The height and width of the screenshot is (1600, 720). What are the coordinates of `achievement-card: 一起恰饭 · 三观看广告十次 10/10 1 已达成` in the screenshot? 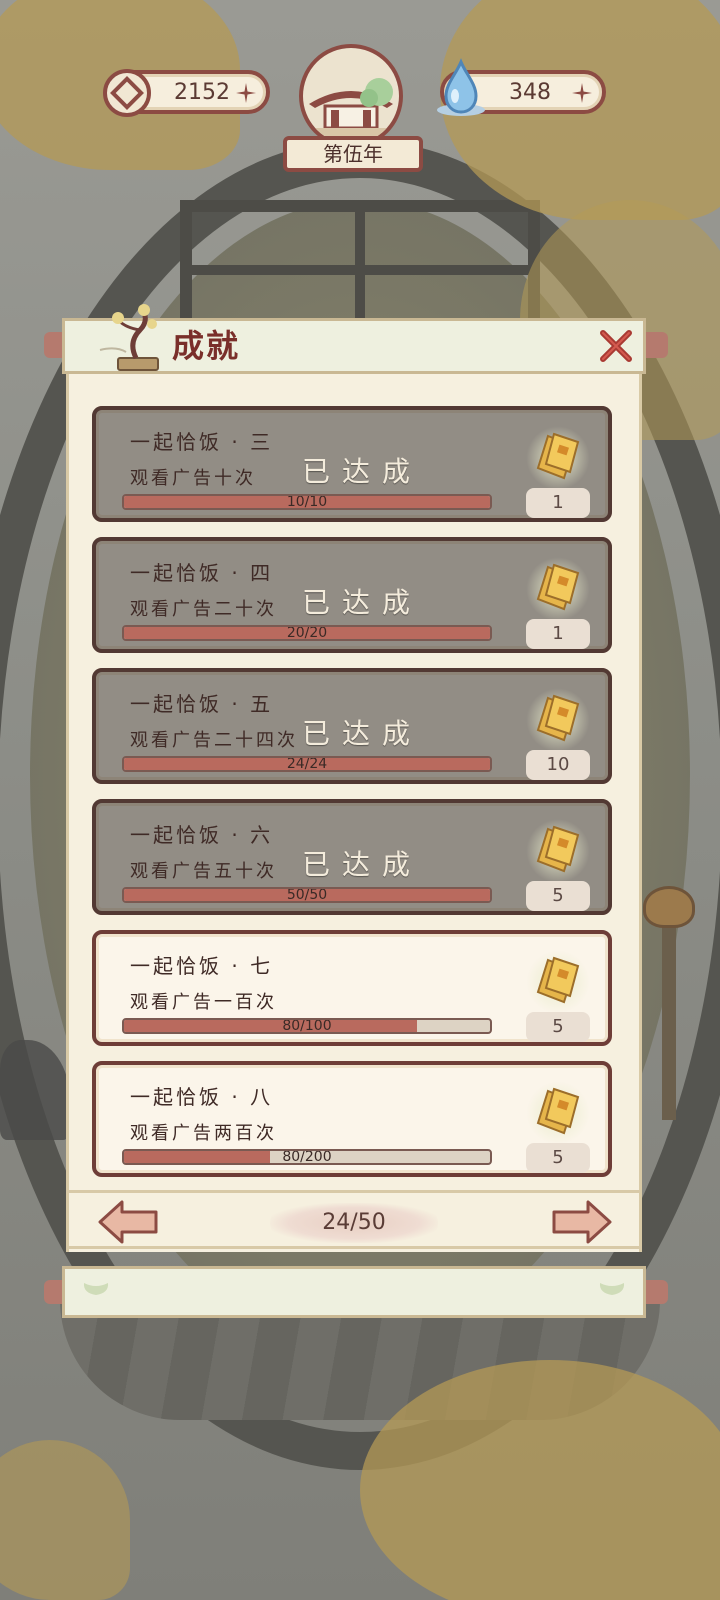 It's located at (352, 464).